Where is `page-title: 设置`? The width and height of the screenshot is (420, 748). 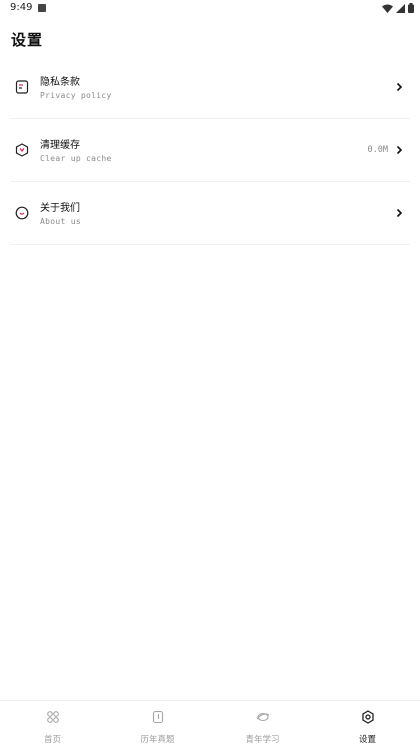 page-title: 设置 is located at coordinates (27, 40).